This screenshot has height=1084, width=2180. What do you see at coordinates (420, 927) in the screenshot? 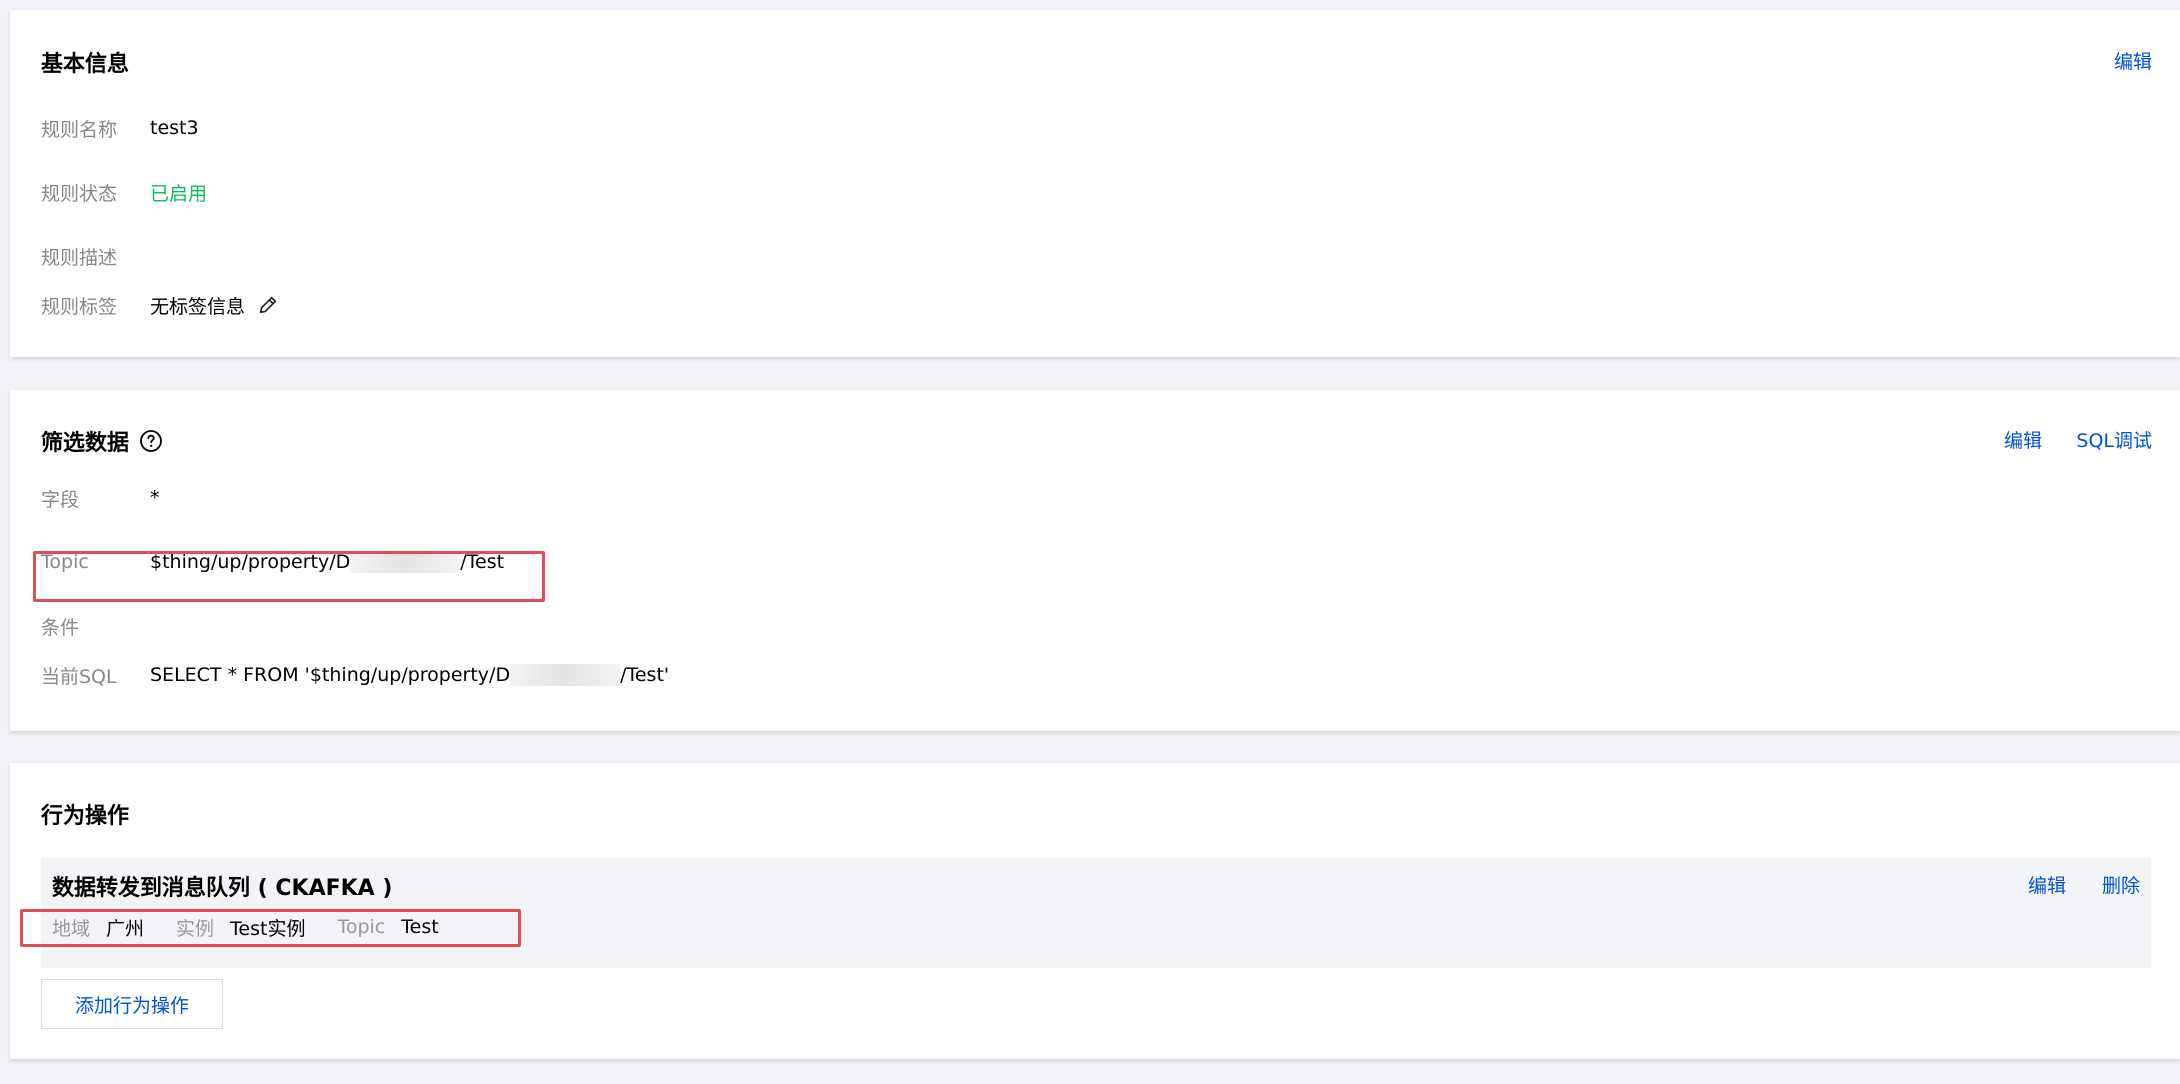
I see `action-topic-value: Test` at bounding box center [420, 927].